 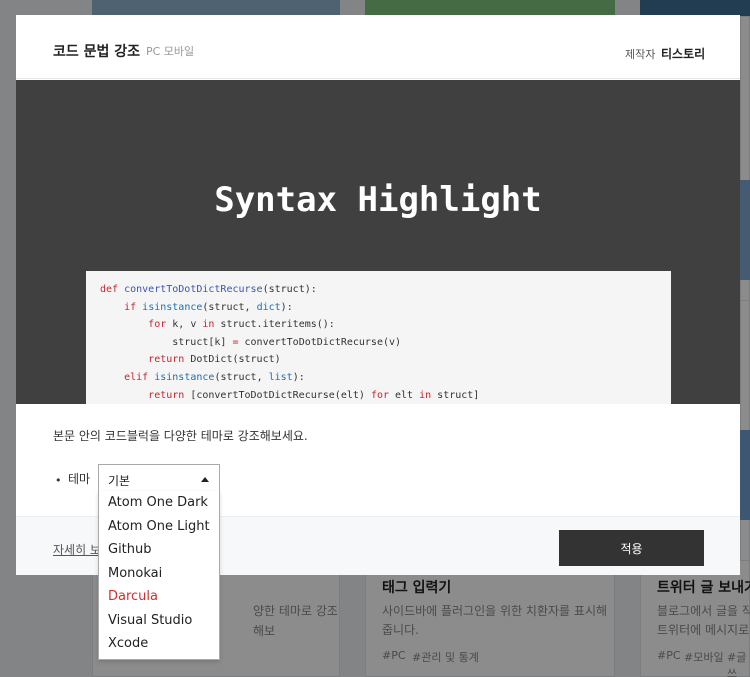 I want to click on code-line: return DotDict(struct), so click(x=214, y=360).